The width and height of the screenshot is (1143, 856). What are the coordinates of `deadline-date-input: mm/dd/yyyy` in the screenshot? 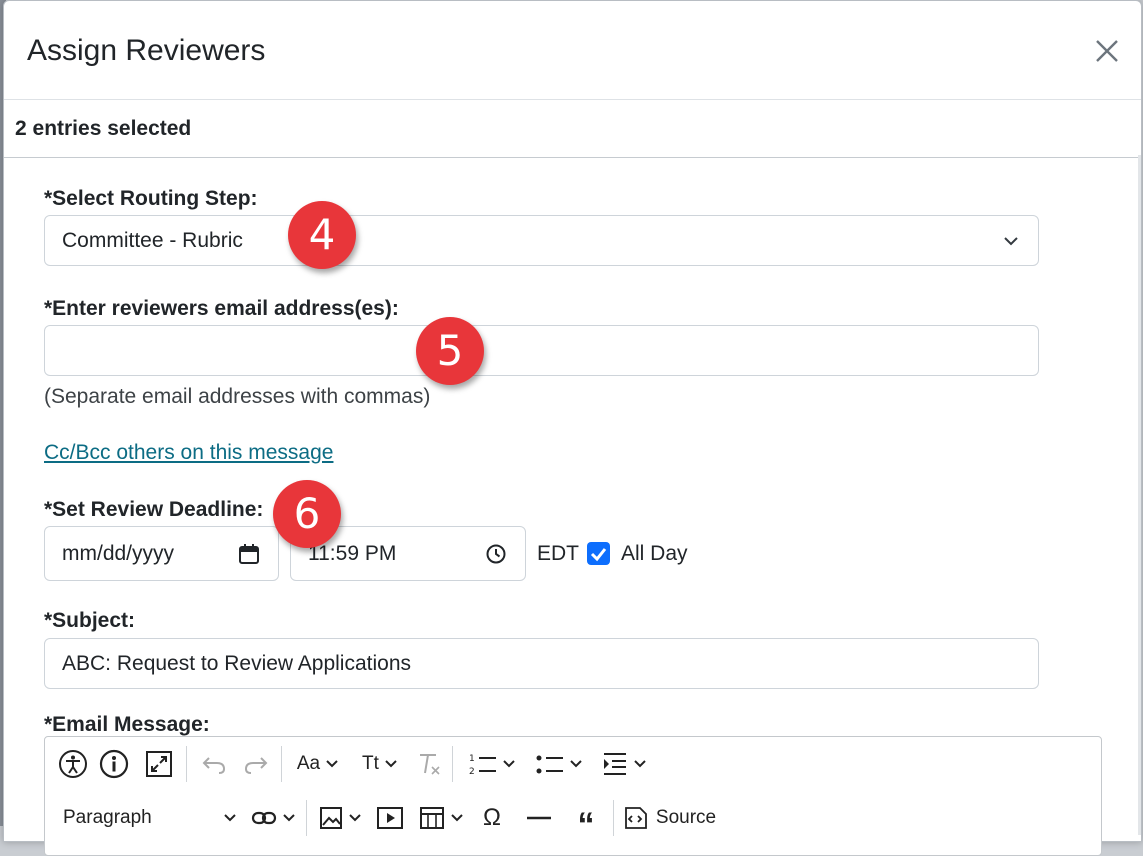 It's located at (161, 553).